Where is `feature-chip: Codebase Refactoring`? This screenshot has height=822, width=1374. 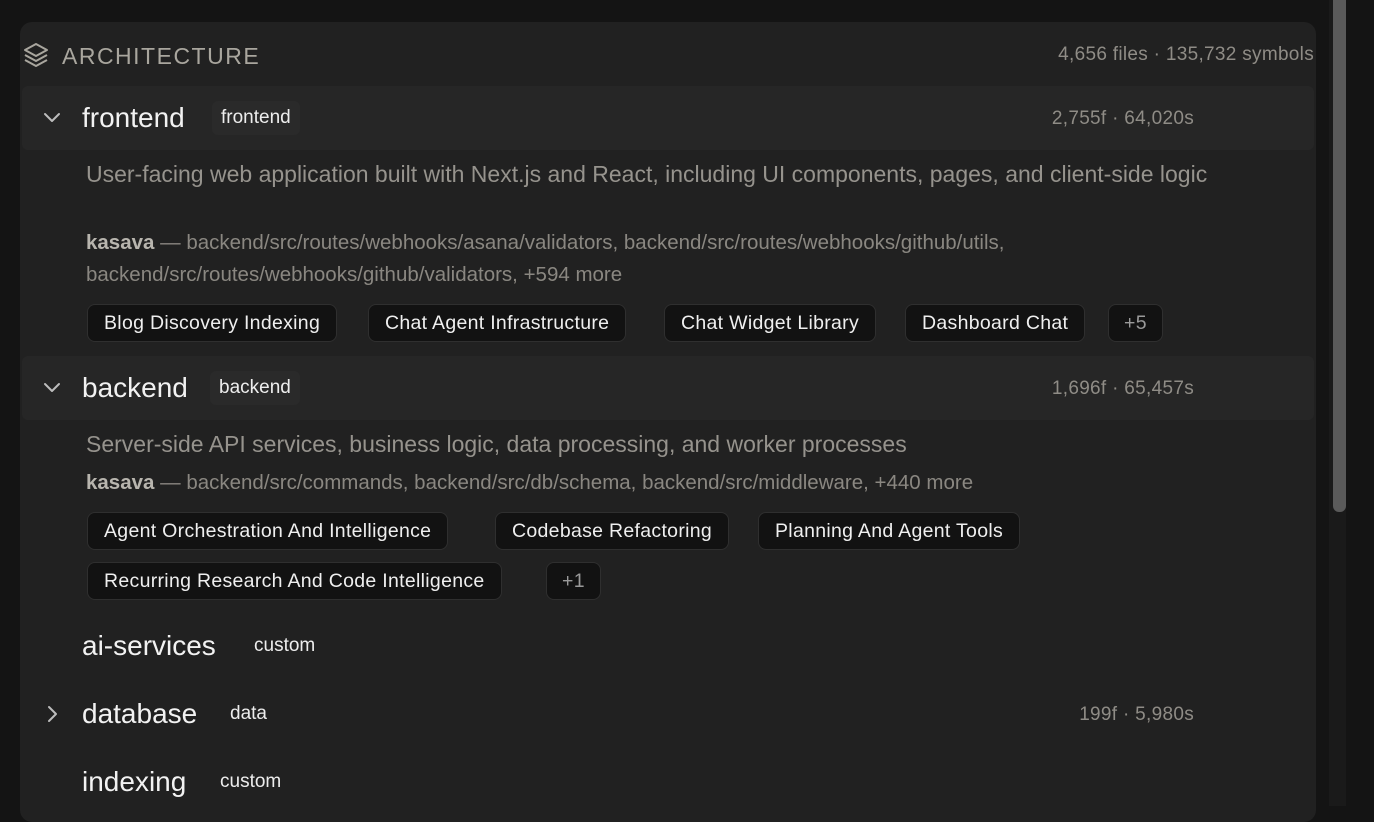
feature-chip: Codebase Refactoring is located at coordinates (612, 531).